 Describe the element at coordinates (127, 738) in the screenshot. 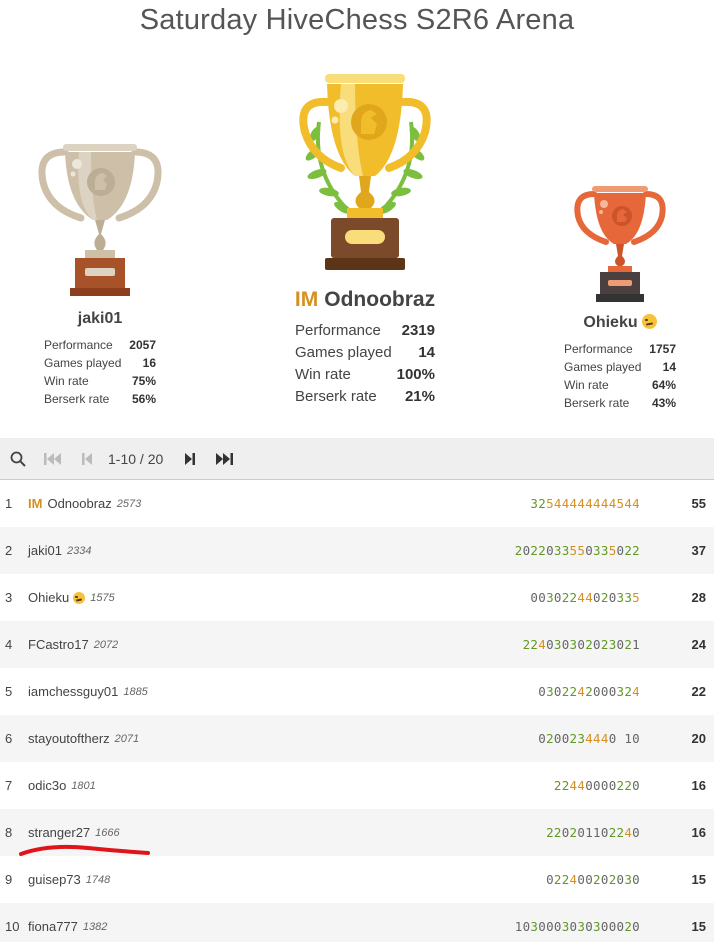

I see `player-rating: 2071` at that location.